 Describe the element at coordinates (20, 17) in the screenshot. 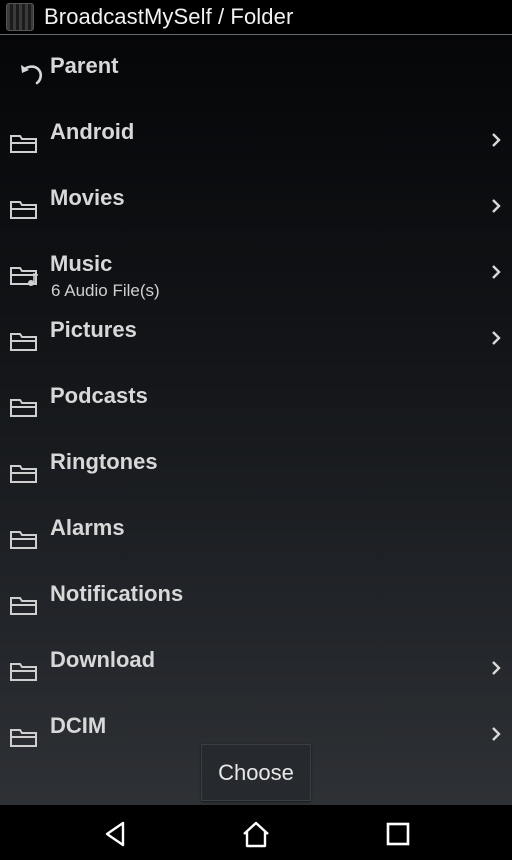

I see `app-icon` at that location.